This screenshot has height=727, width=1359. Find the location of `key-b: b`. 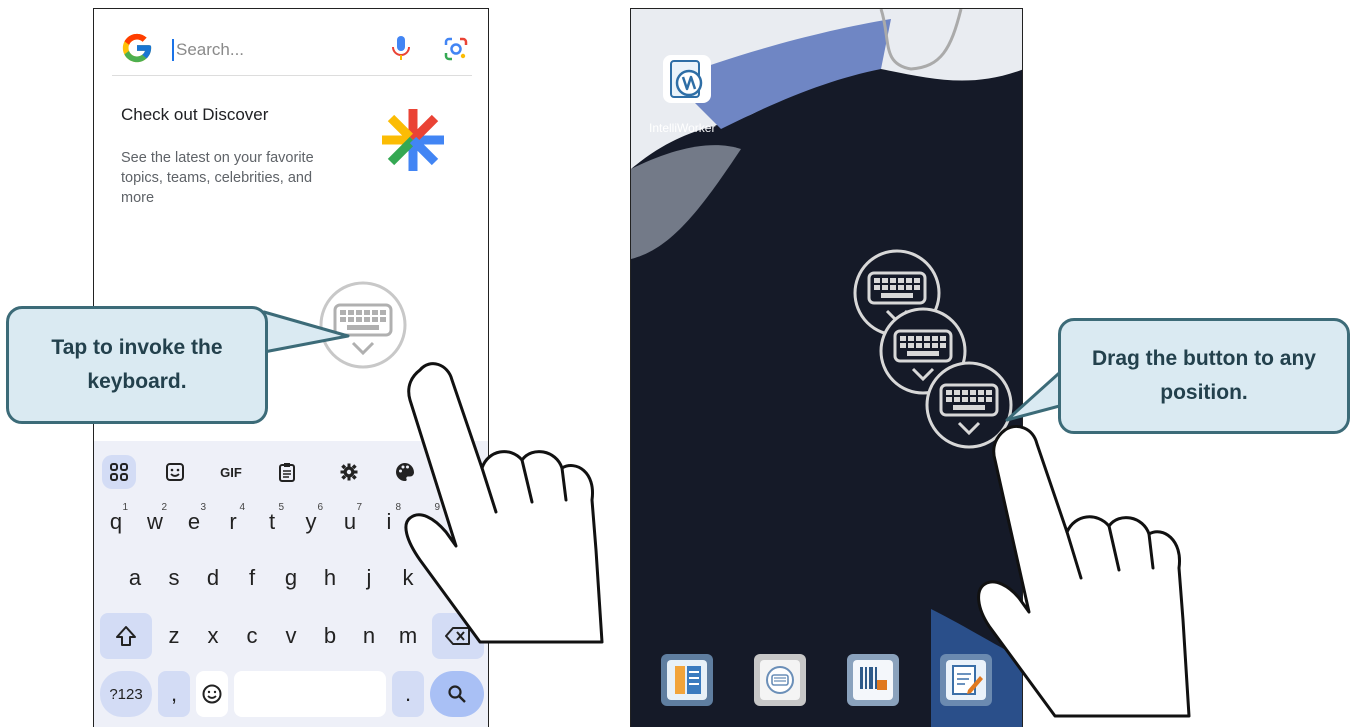

key-b: b is located at coordinates (330, 636).